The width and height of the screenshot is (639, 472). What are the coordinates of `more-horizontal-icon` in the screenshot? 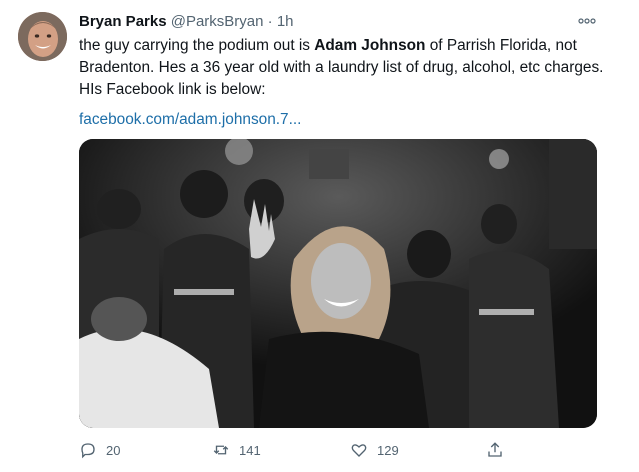 It's located at (587, 20).